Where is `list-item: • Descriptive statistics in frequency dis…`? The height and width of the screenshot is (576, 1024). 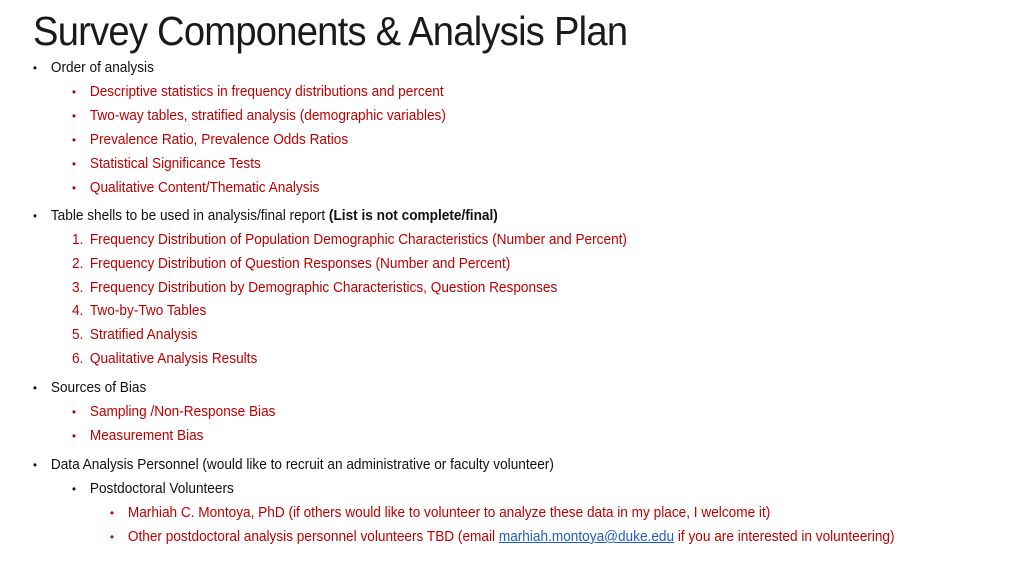
list-item: • Descriptive statistics in frequency dis… is located at coordinates (258, 92).